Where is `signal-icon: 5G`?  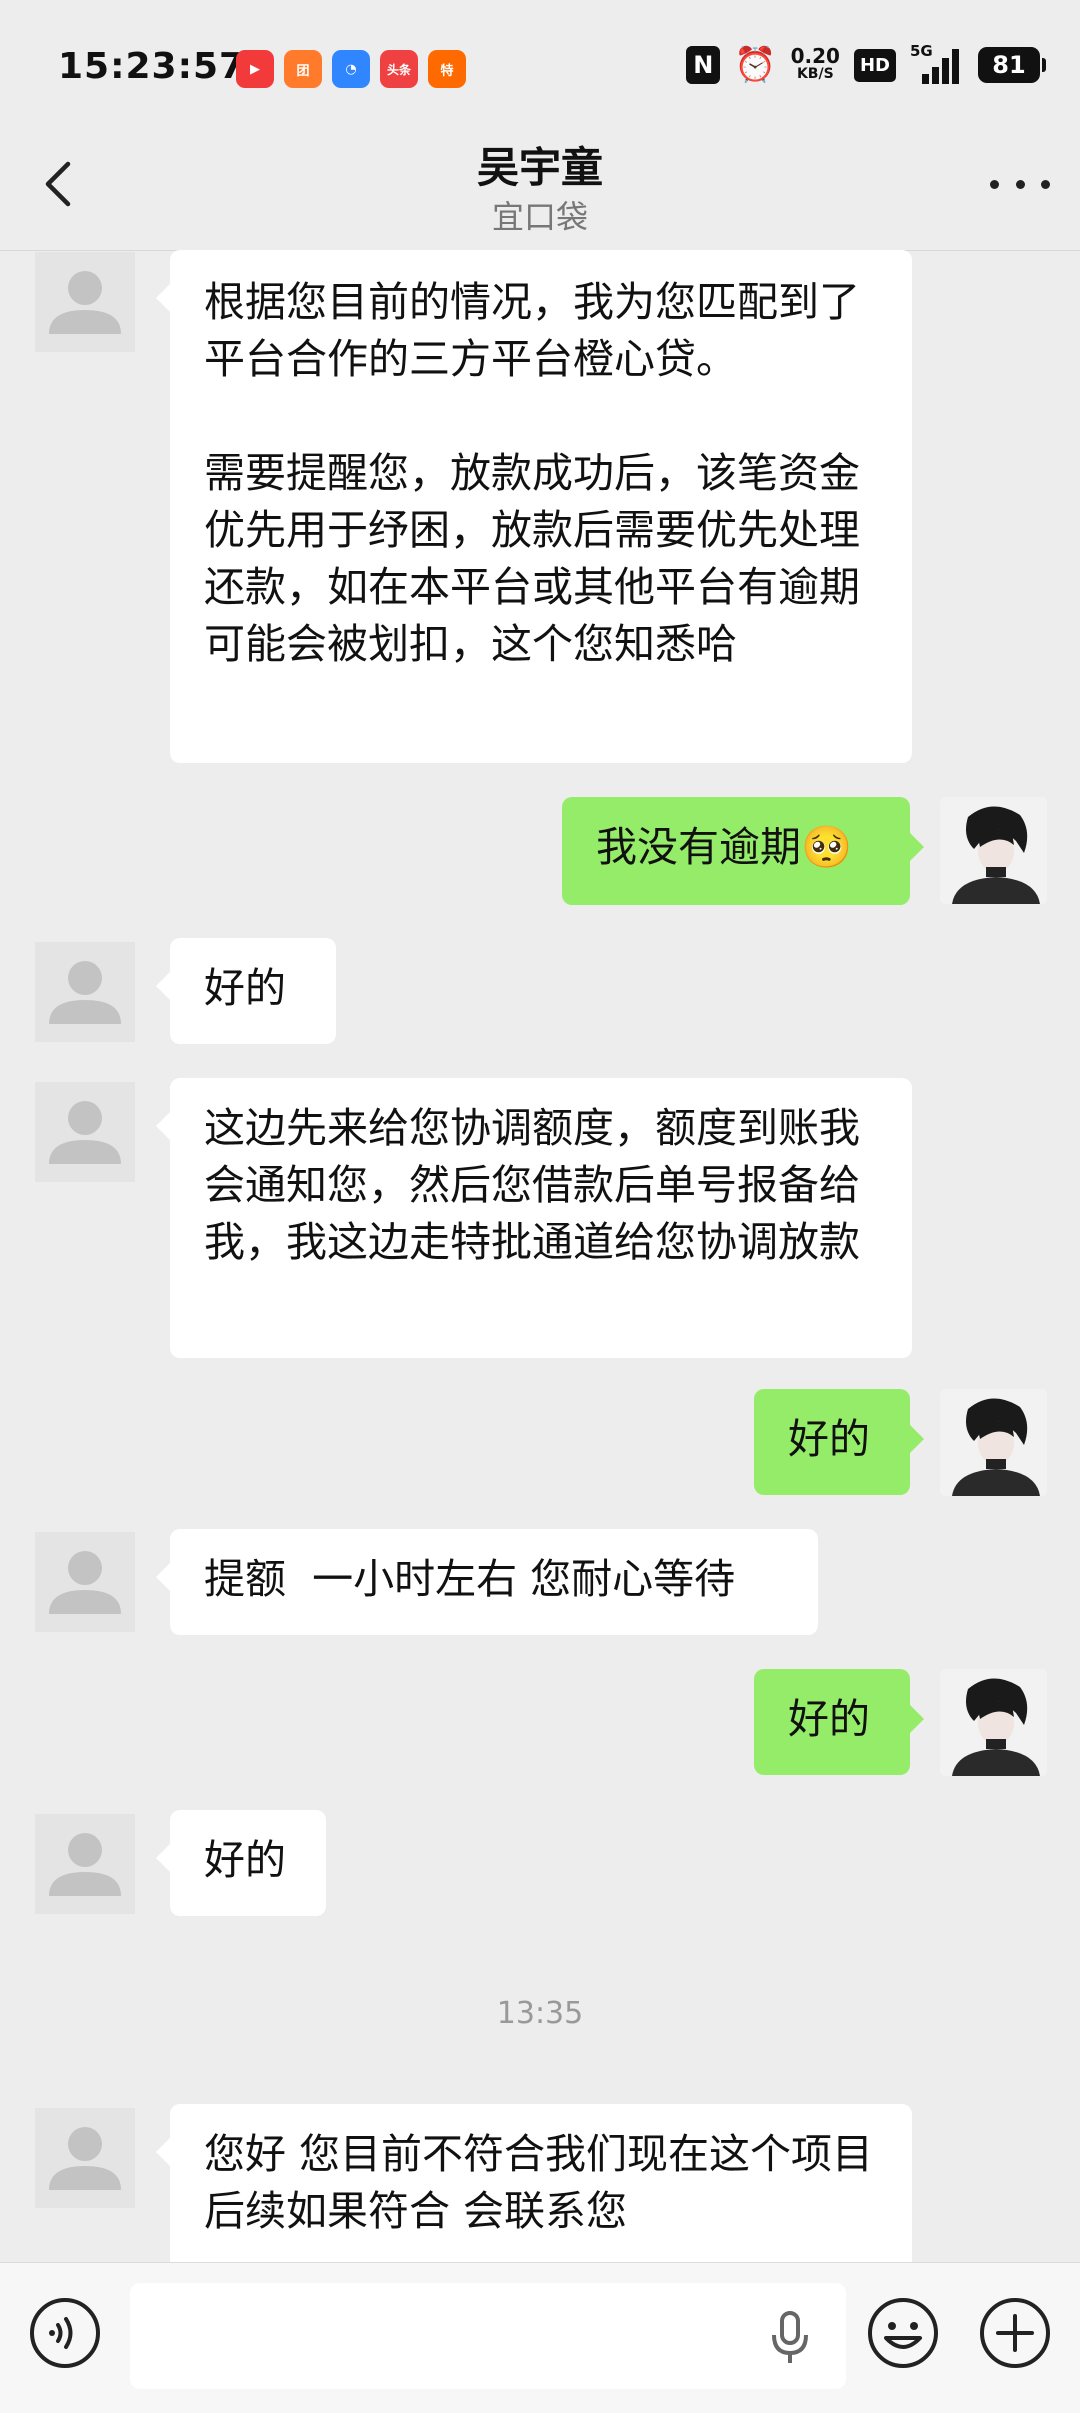
signal-icon: 5G is located at coordinates (937, 63).